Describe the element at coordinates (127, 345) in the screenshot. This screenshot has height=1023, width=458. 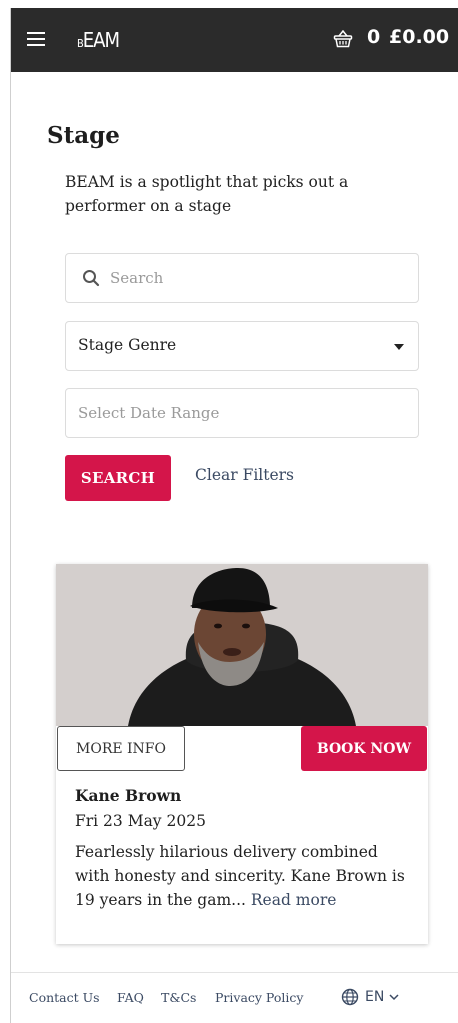
I see `stage-genre-value: Stage Genre` at that location.